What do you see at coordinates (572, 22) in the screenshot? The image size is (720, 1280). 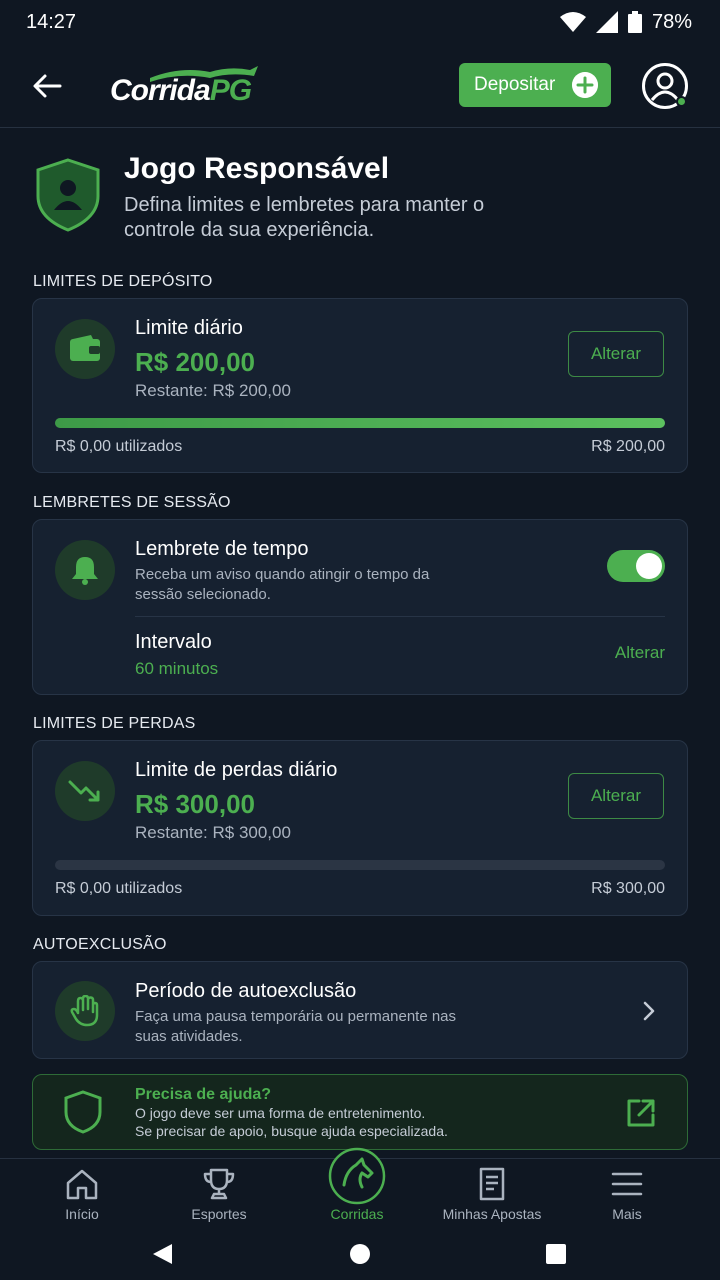 I see `wifi-icon` at bounding box center [572, 22].